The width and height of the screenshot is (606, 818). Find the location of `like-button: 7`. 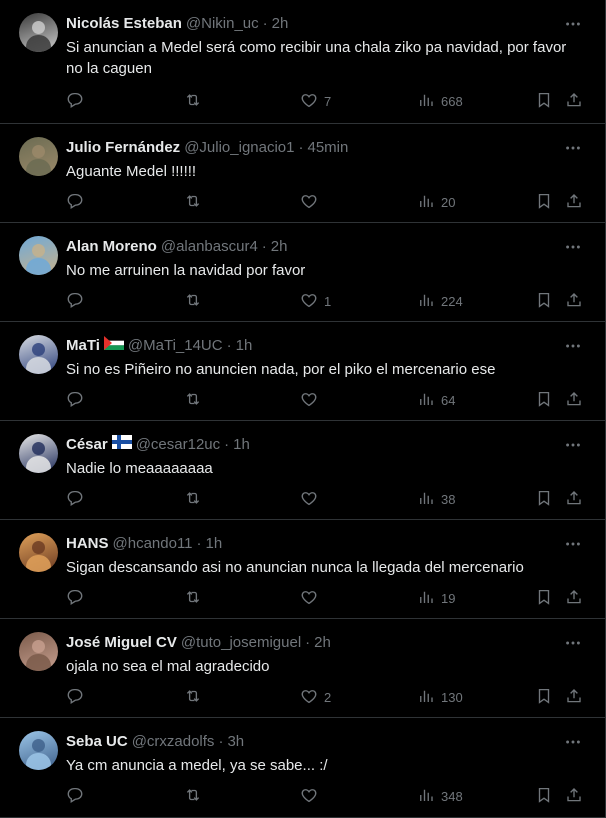

like-button: 7 is located at coordinates (315, 101).